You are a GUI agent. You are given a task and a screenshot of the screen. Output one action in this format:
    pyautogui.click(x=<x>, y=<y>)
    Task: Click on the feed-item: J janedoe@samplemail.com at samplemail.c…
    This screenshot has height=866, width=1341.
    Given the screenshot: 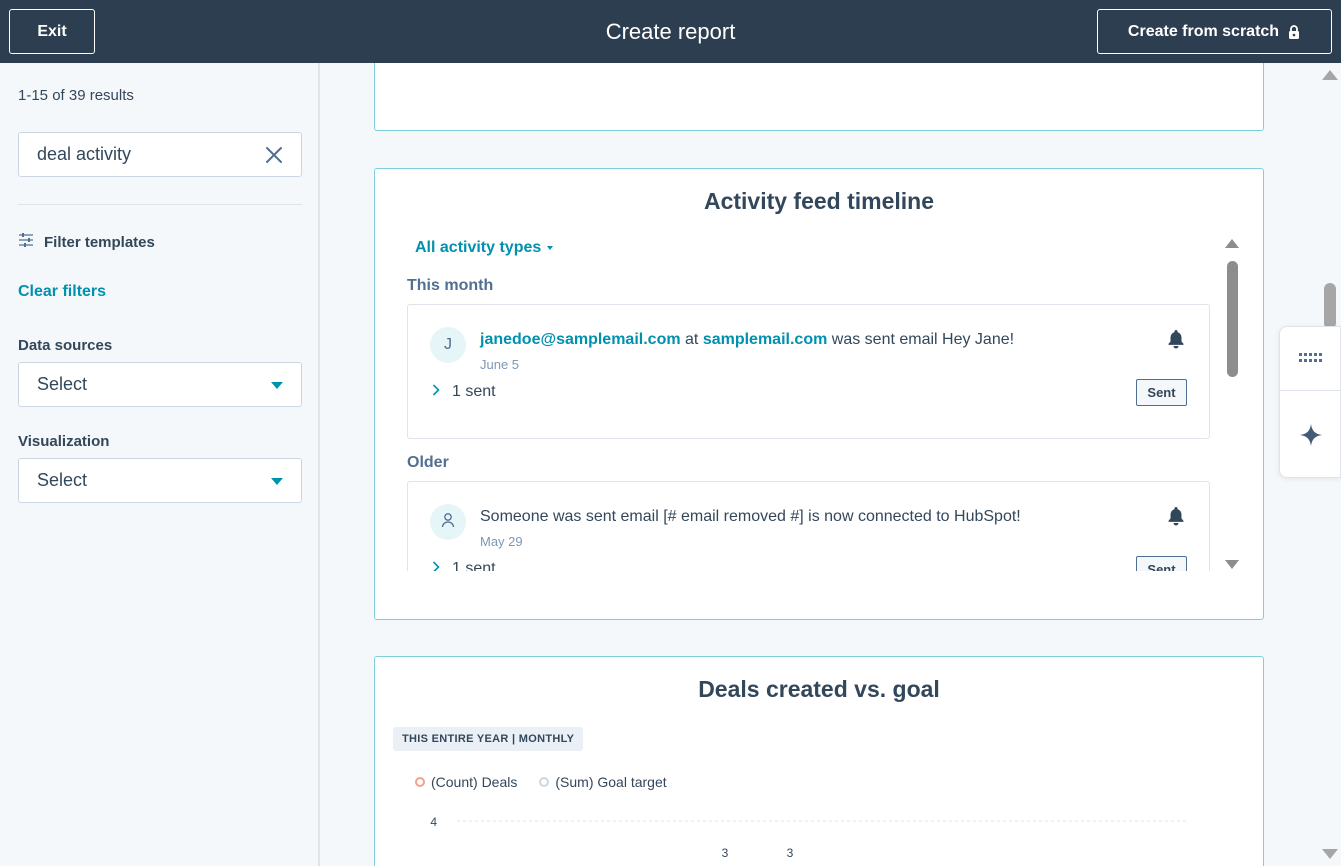 What is the action you would take?
    pyautogui.click(x=808, y=371)
    